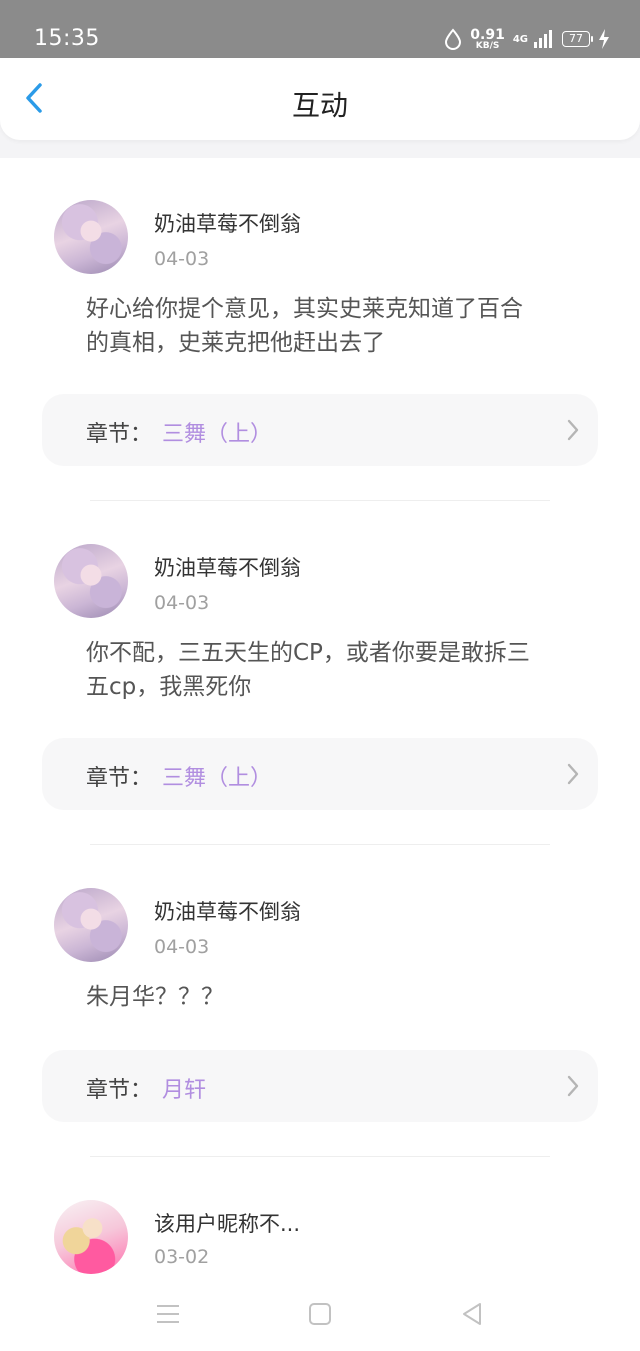  What do you see at coordinates (604, 39) in the screenshot?
I see `charging-bolt-icon` at bounding box center [604, 39].